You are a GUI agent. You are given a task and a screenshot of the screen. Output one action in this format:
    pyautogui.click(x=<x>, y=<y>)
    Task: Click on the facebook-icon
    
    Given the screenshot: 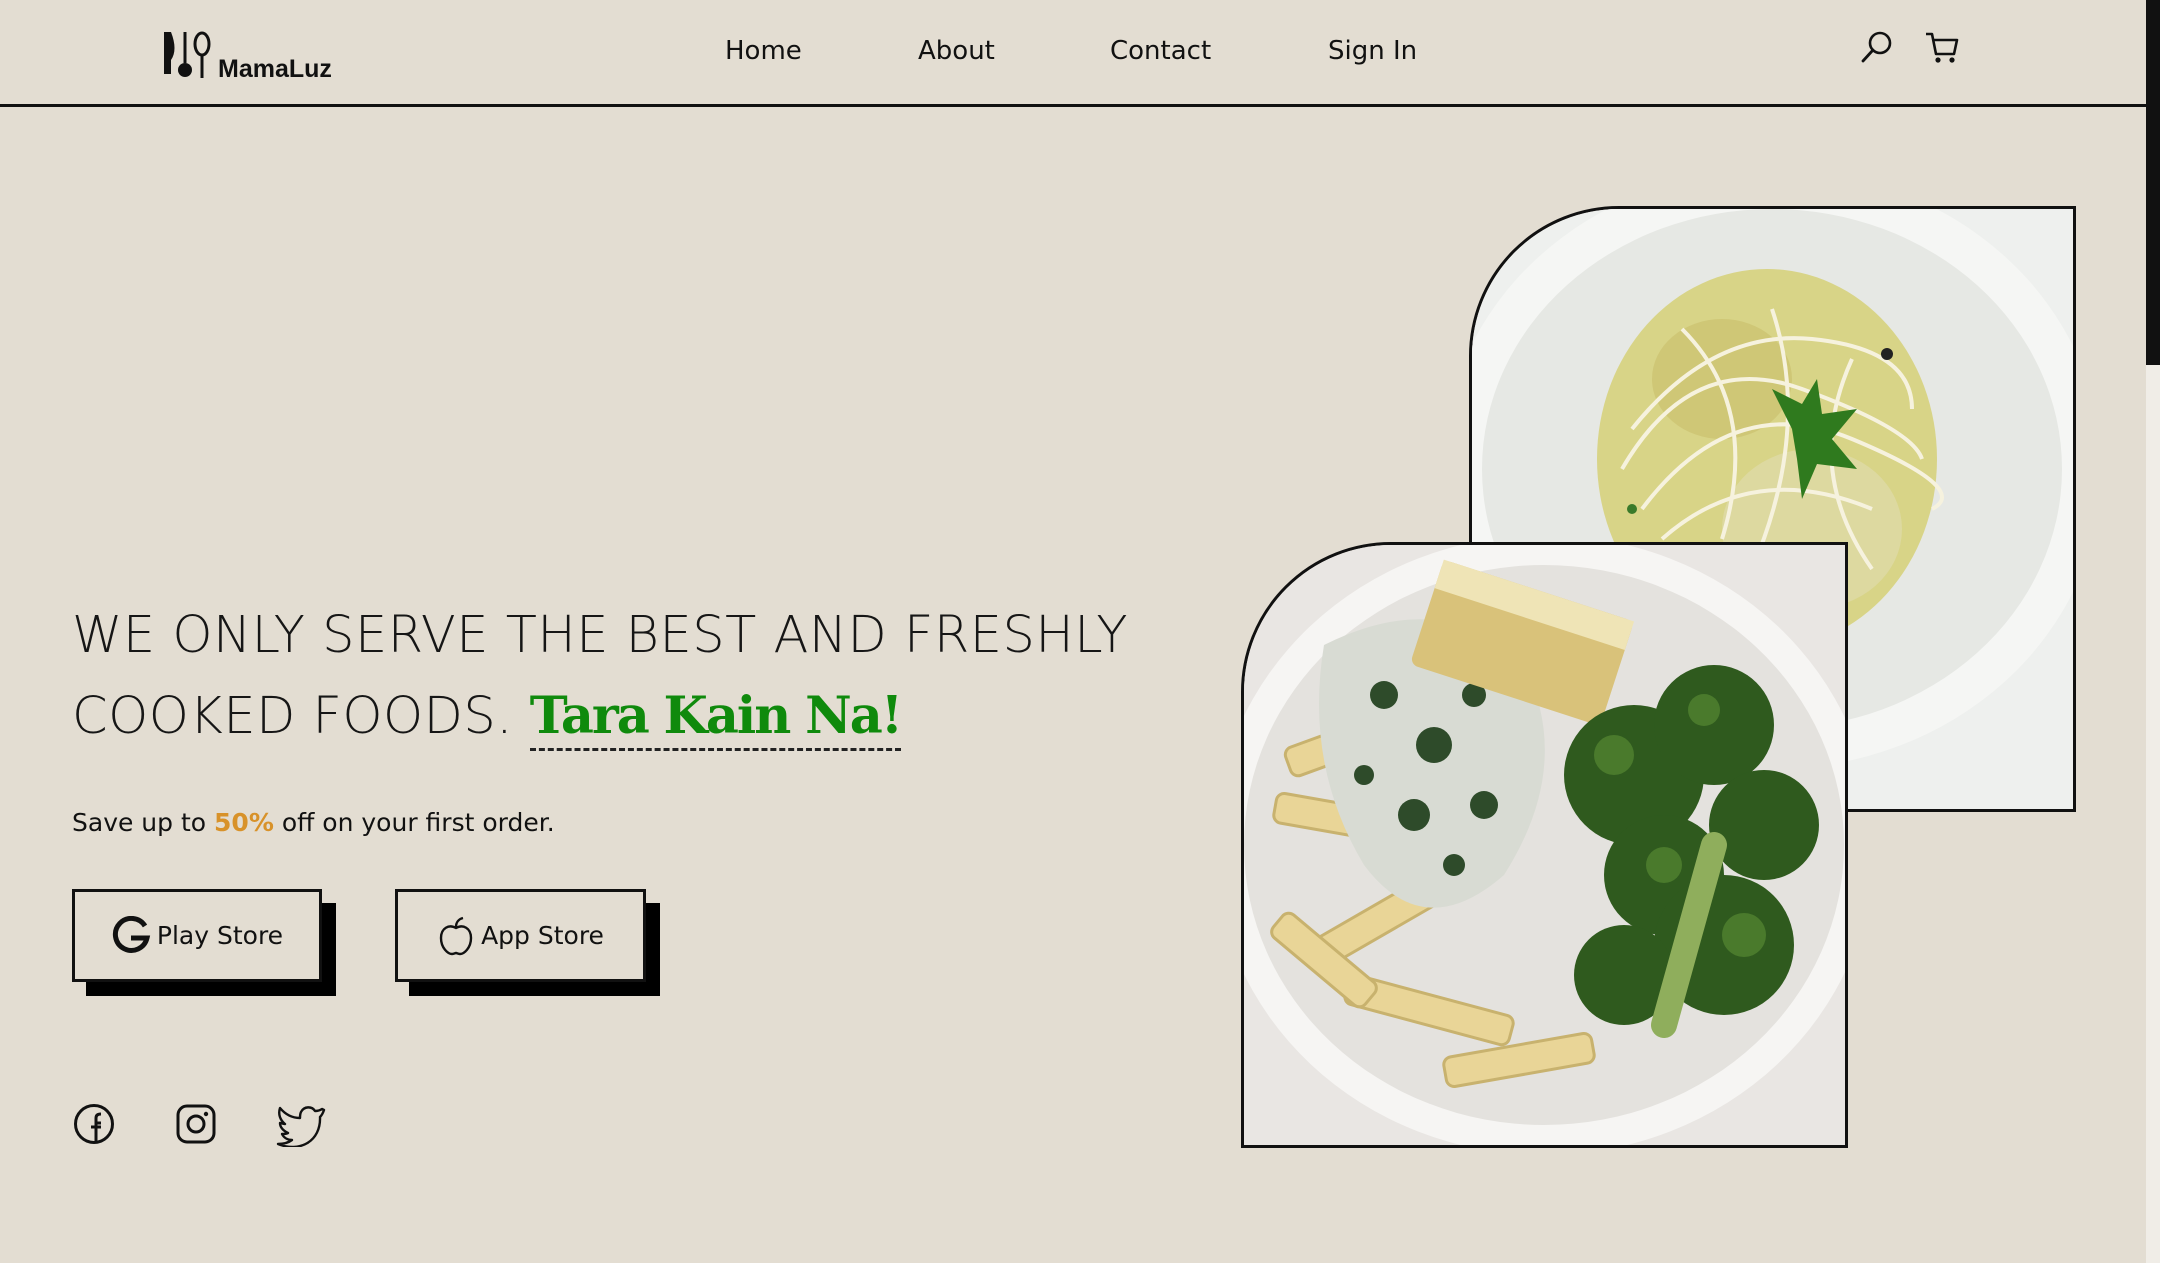 What is the action you would take?
    pyautogui.click(x=94, y=1126)
    